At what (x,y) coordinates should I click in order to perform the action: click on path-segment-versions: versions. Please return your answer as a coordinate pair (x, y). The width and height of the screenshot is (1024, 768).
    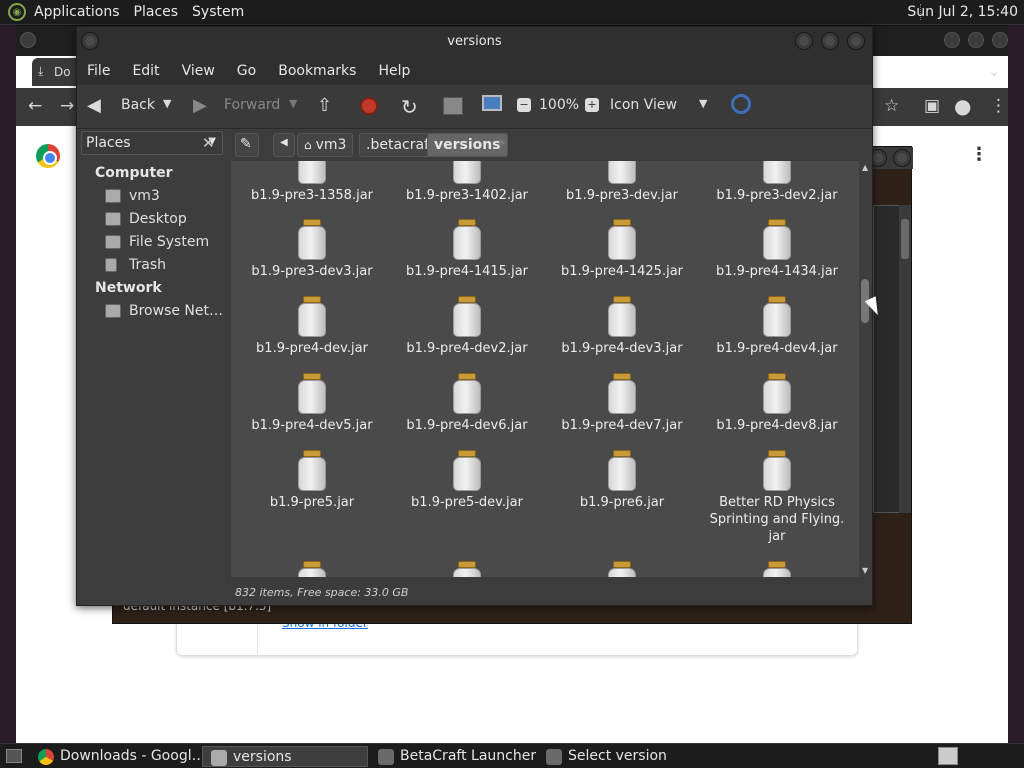
    Looking at the image, I should click on (467, 145).